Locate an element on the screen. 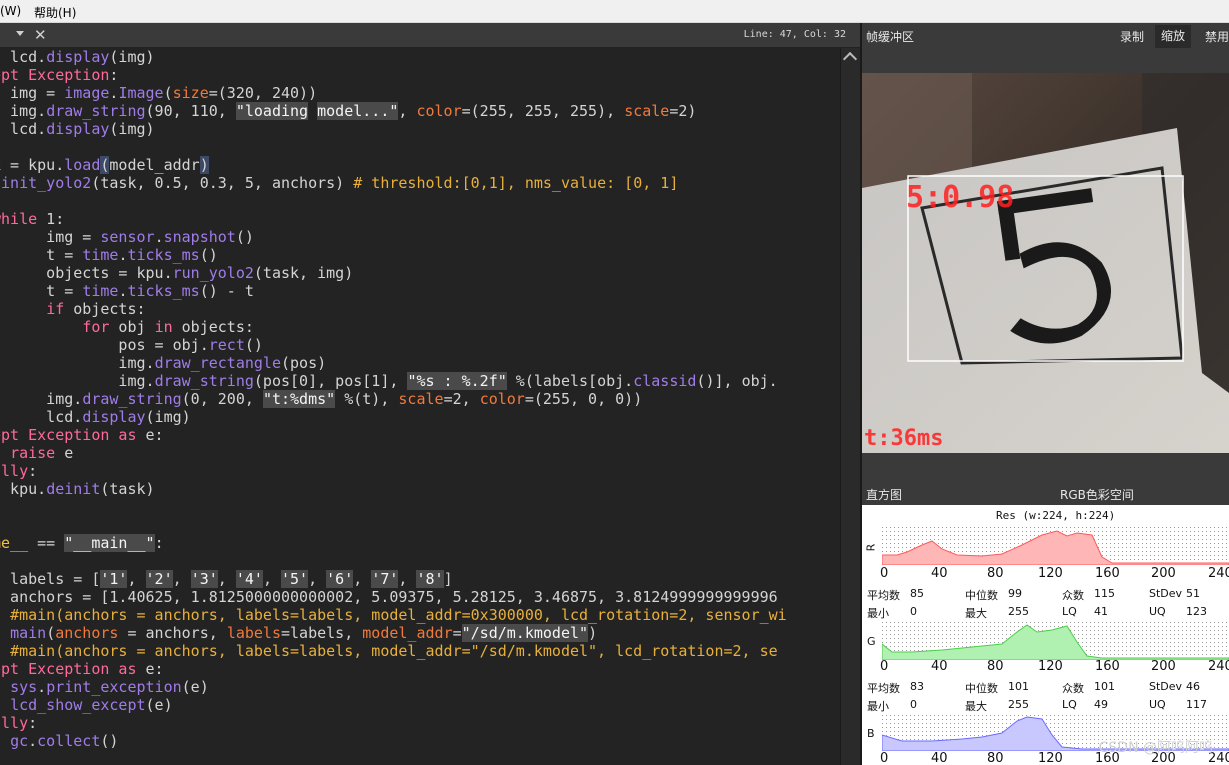  code-line: img = image.Image(size=(320, 240)) is located at coordinates (164, 93).